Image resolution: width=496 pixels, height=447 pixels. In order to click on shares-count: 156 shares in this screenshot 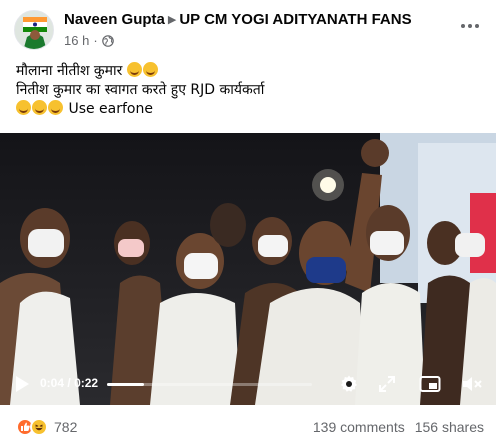, I will do `click(449, 427)`.